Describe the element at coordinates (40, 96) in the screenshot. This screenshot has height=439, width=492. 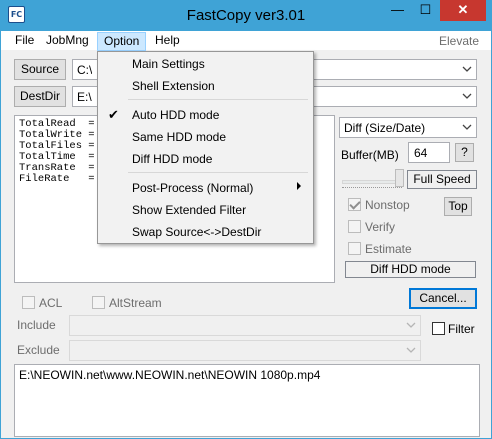
I see `destdir-button: DestDir` at that location.